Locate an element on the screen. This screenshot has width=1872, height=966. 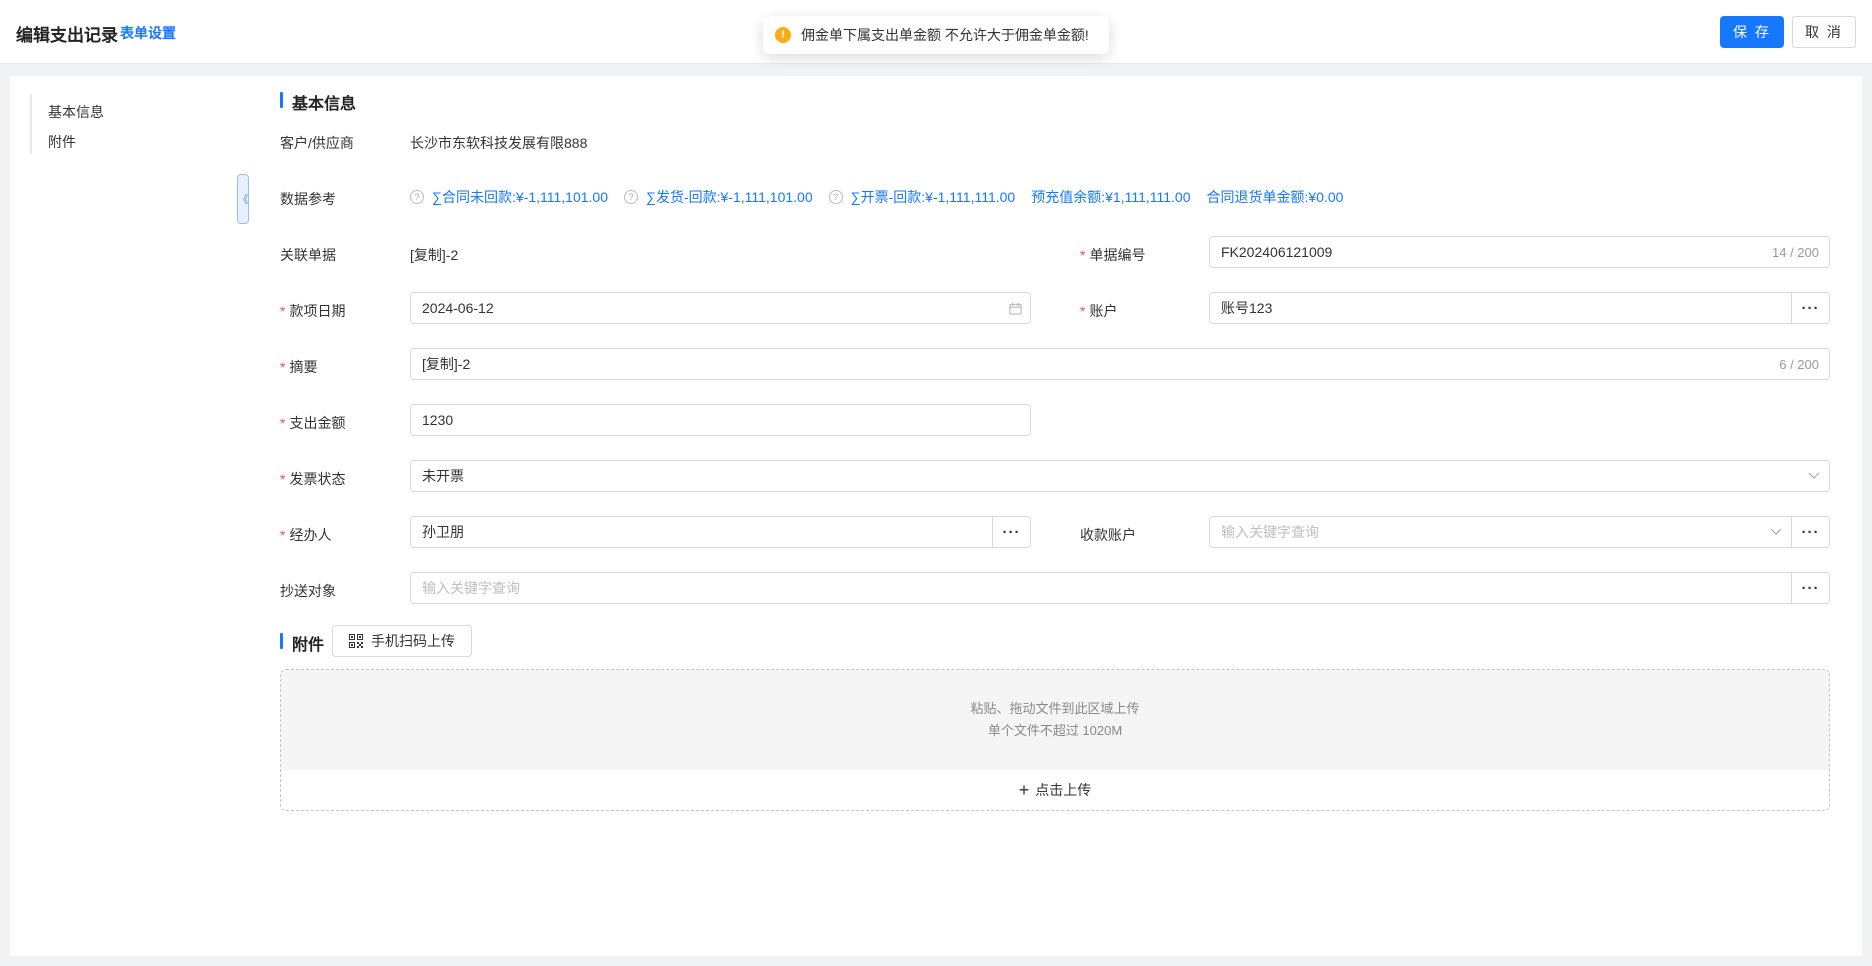
amount-label: * 支出金额 is located at coordinates (313, 423).